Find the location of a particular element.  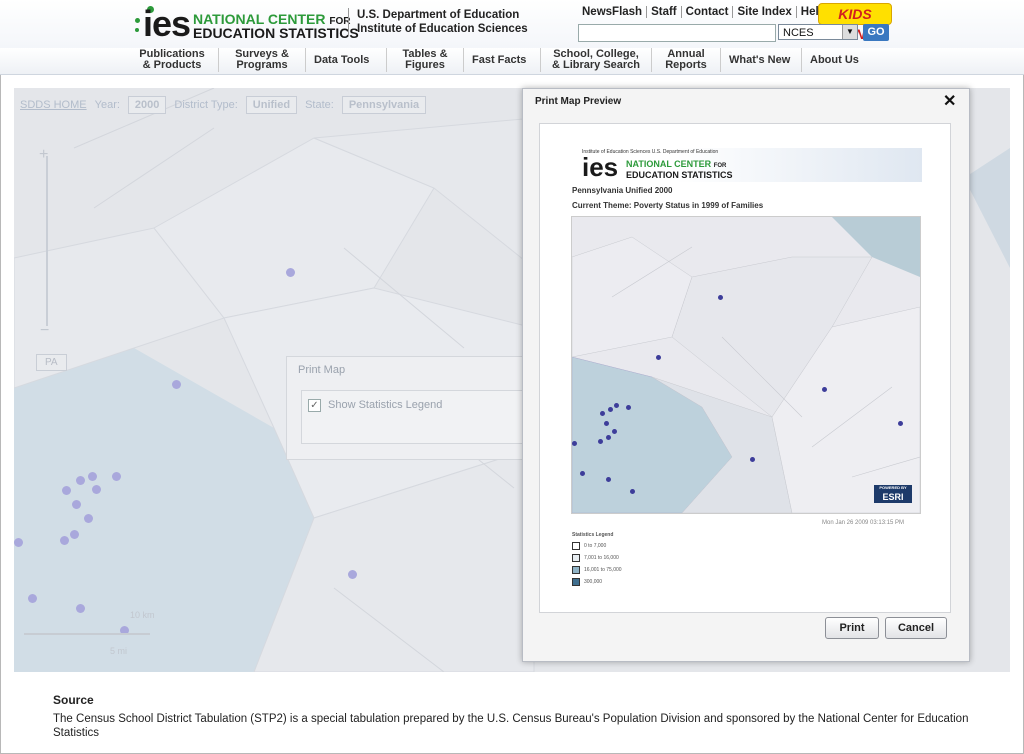

nav-whats-new: What's New is located at coordinates (760, 60).